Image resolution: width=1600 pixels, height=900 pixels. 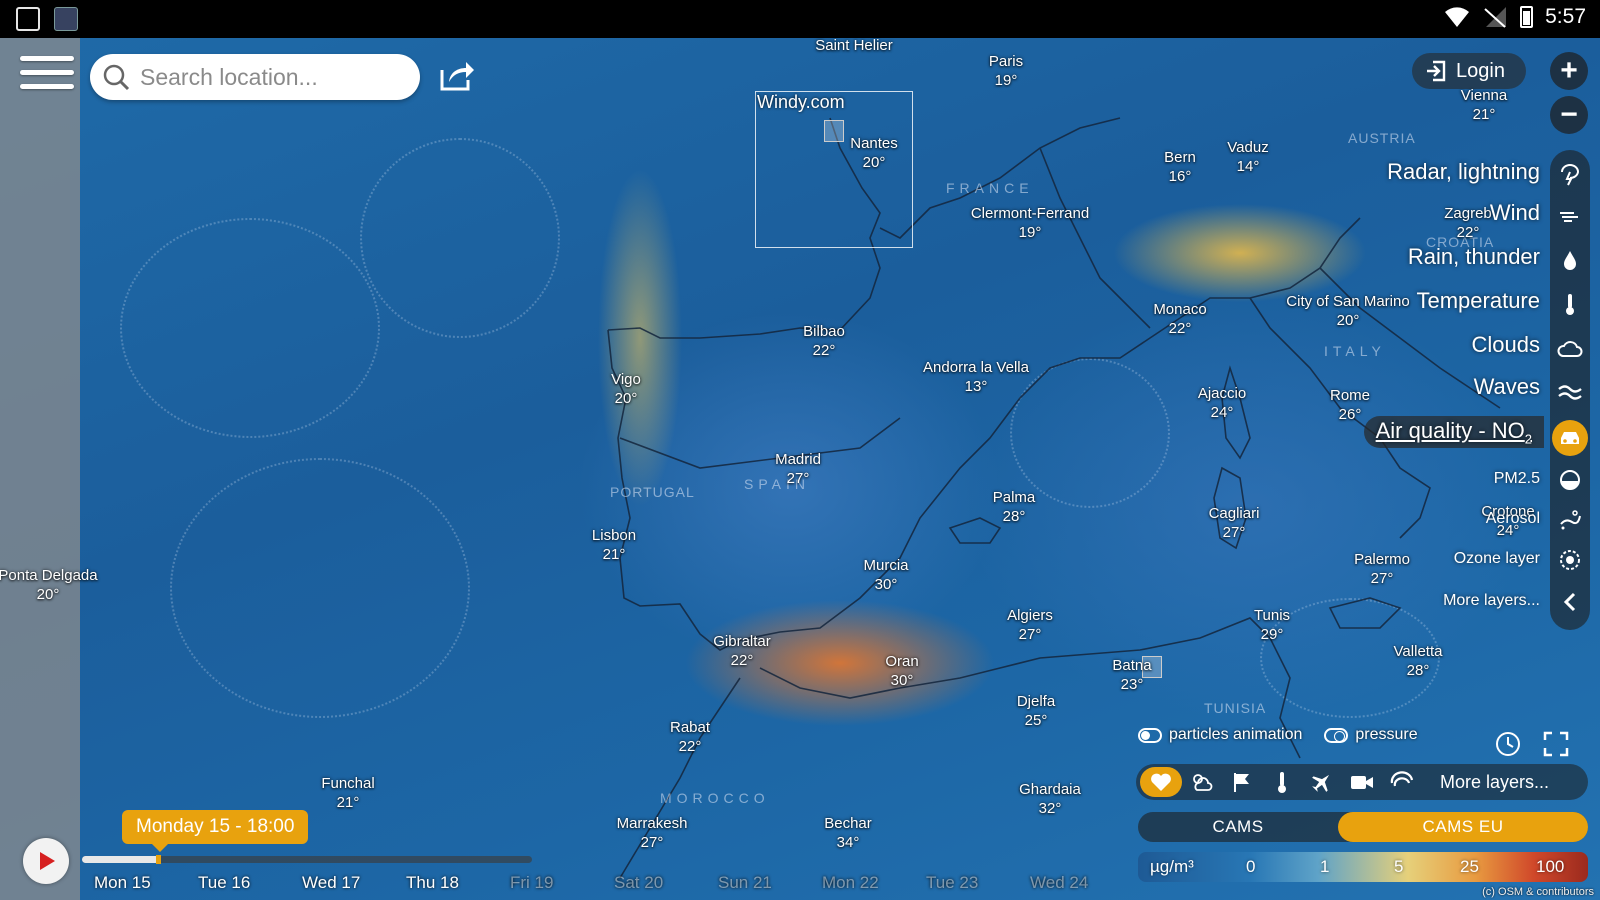 I want to click on city-label: Nantes 20°, so click(x=874, y=153).